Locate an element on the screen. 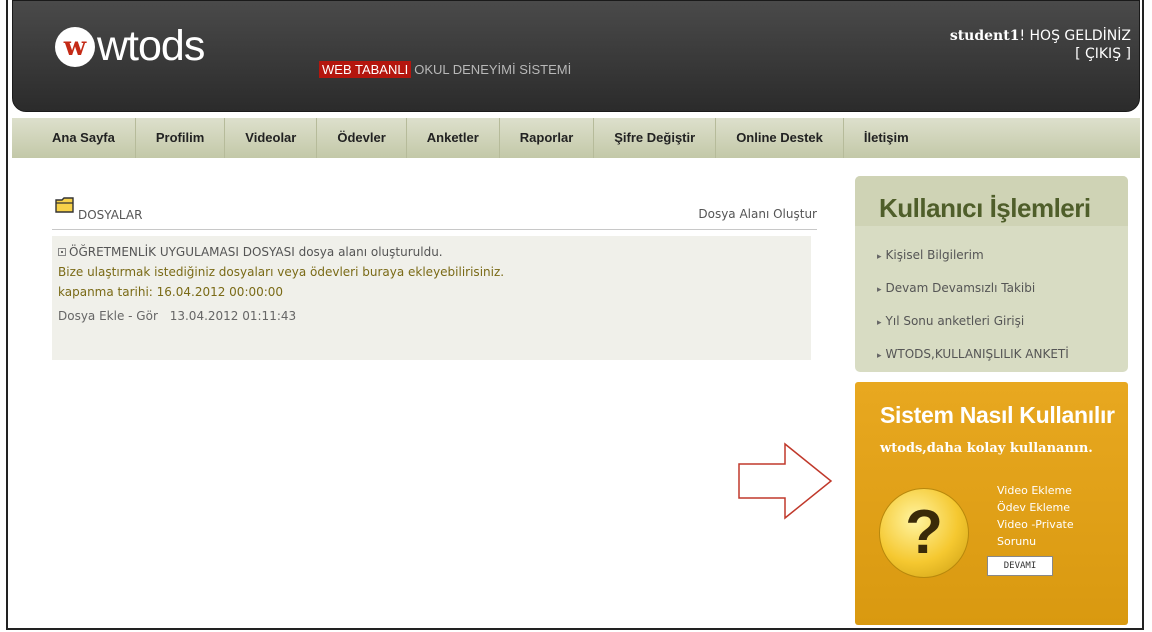 This screenshot has height=632, width=1152. file-entry-timestamp: 13.04.2012 01:11:43 is located at coordinates (233, 316).